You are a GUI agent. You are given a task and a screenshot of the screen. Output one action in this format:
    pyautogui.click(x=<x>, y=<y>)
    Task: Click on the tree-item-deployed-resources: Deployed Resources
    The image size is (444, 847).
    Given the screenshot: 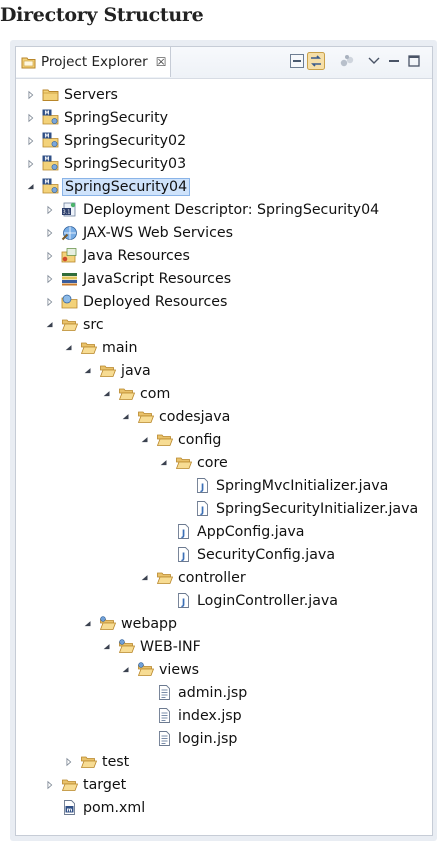 What is the action you would take?
    pyautogui.click(x=224, y=301)
    